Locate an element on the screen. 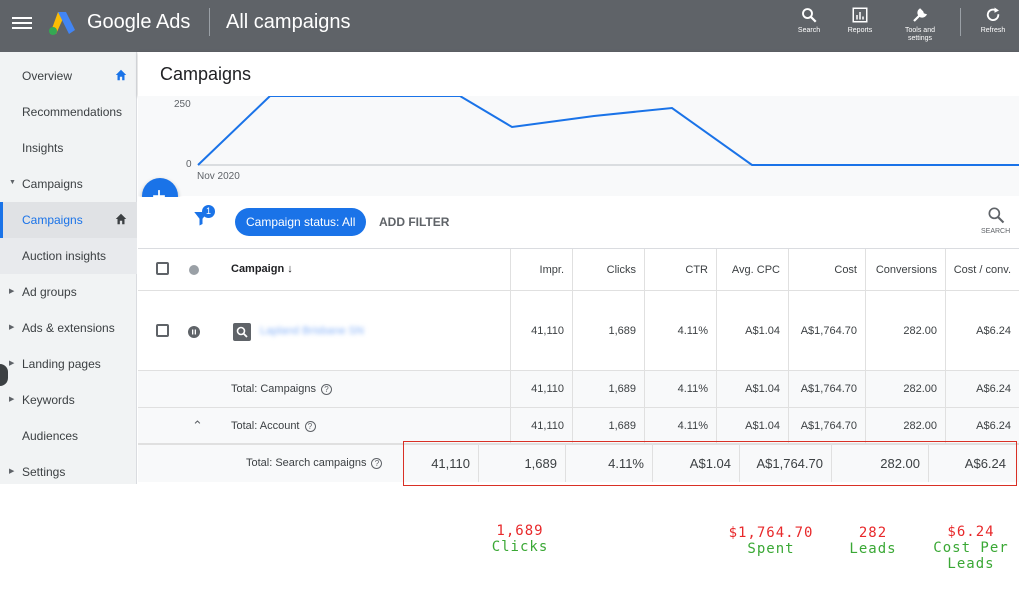 This screenshot has height=607, width=1019. series-line is located at coordinates (608, 131).